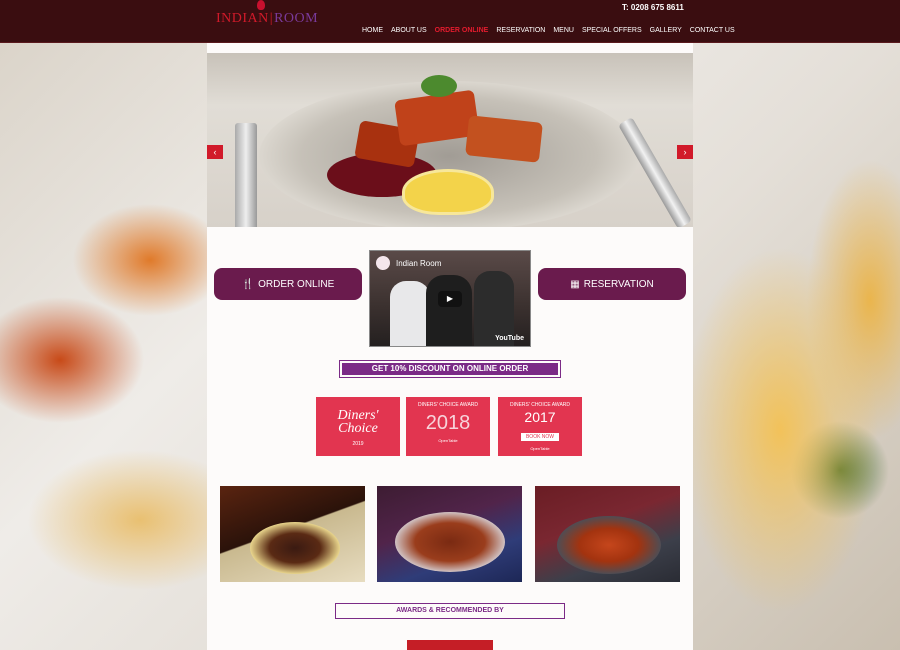 The image size is (900, 650). I want to click on logo-text-main: INDIAN, so click(242, 18).